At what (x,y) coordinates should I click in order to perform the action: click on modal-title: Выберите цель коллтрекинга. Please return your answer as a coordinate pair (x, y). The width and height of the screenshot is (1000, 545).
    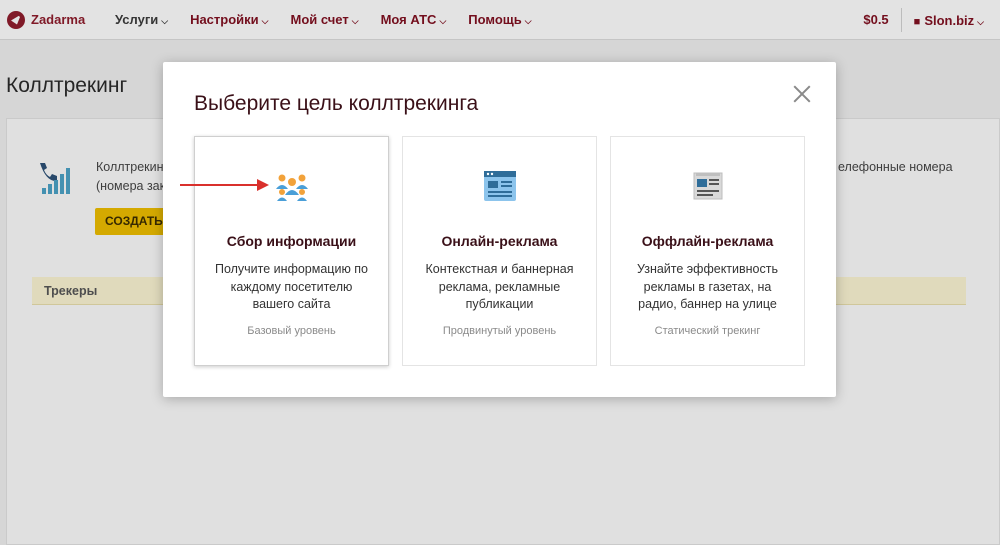
    Looking at the image, I should click on (336, 103).